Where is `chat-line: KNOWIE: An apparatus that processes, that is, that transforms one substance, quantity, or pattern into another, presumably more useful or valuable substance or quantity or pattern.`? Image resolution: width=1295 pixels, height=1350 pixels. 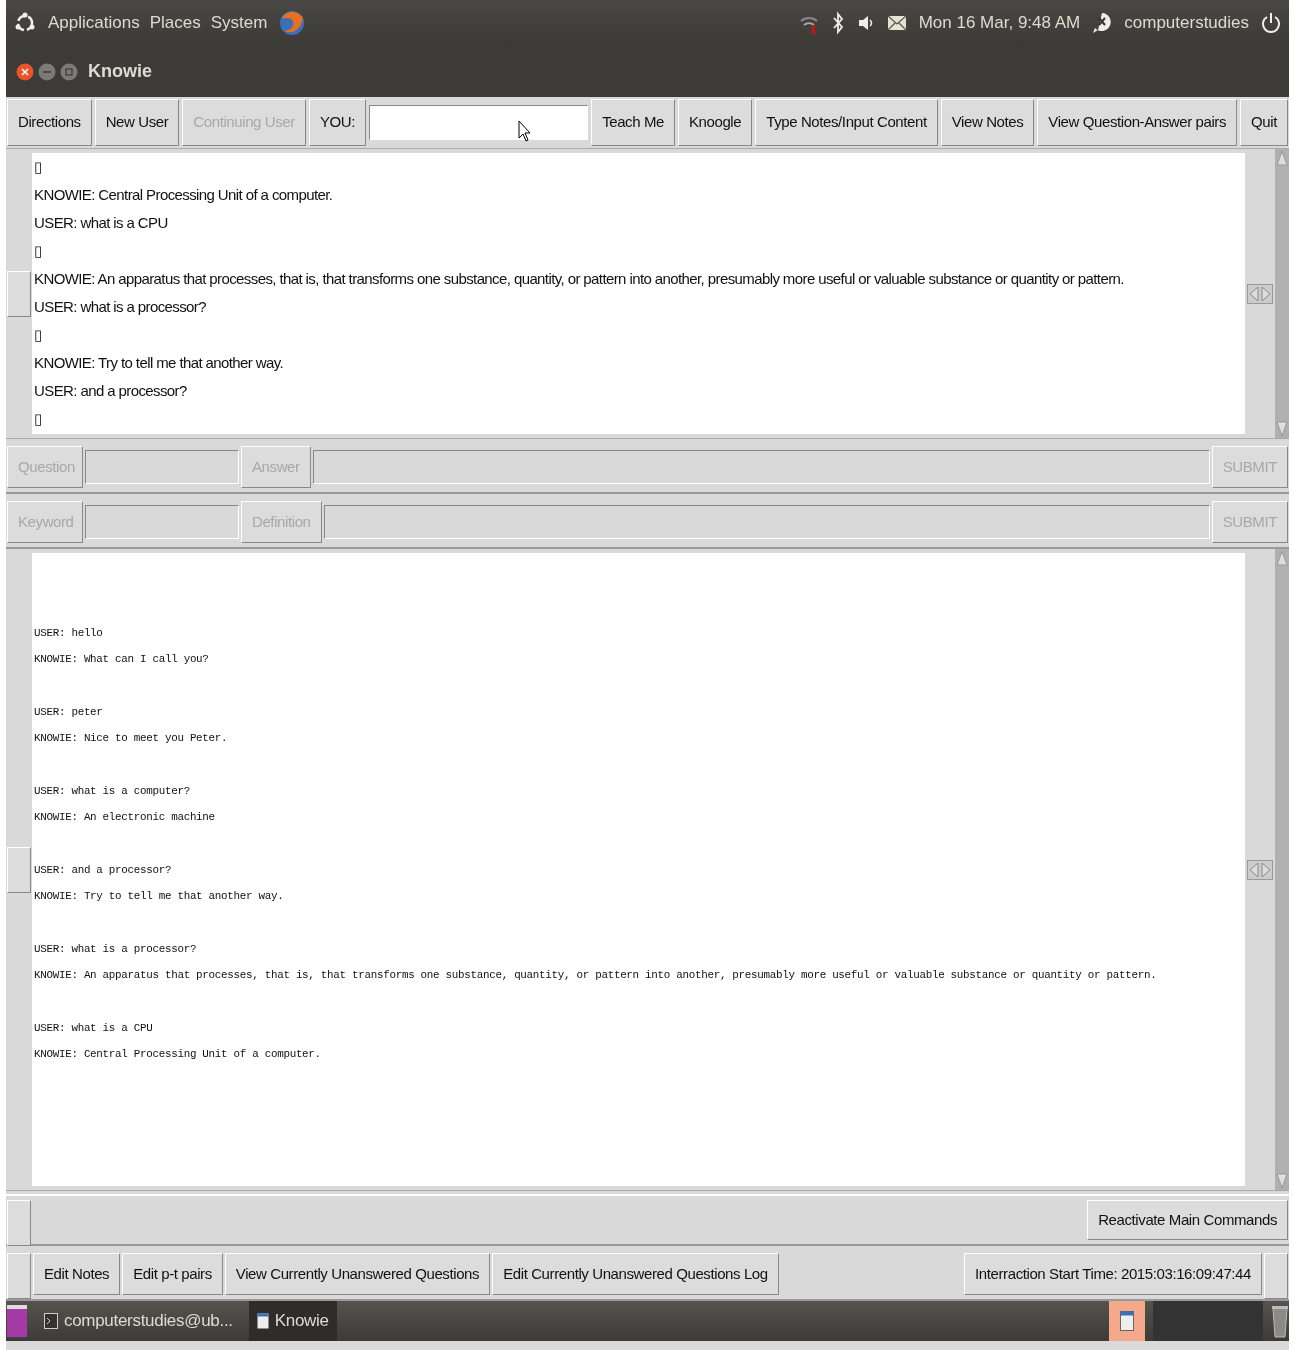 chat-line: KNOWIE: An apparatus that processes, that is, that transforms one substance, quantity, or pattern into another, presumably more useful or valuable substance or quantity or pattern. is located at coordinates (596, 975).